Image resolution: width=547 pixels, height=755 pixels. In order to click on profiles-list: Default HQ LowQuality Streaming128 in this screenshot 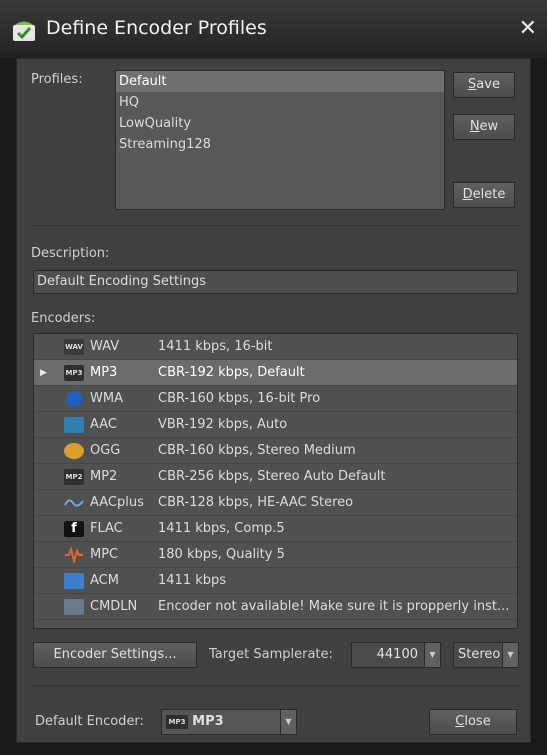, I will do `click(280, 140)`.